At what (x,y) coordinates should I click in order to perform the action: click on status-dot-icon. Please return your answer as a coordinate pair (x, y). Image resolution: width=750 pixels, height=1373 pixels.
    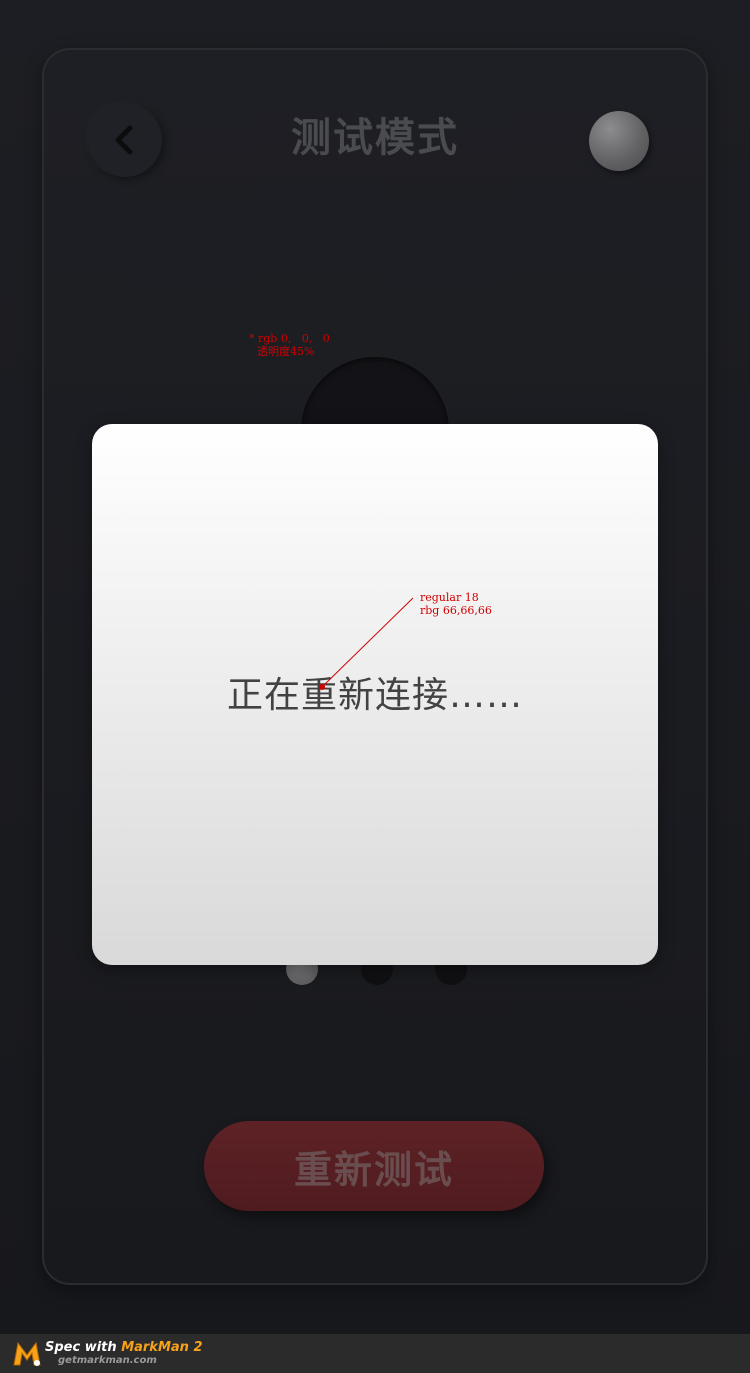
    Looking at the image, I should click on (619, 141).